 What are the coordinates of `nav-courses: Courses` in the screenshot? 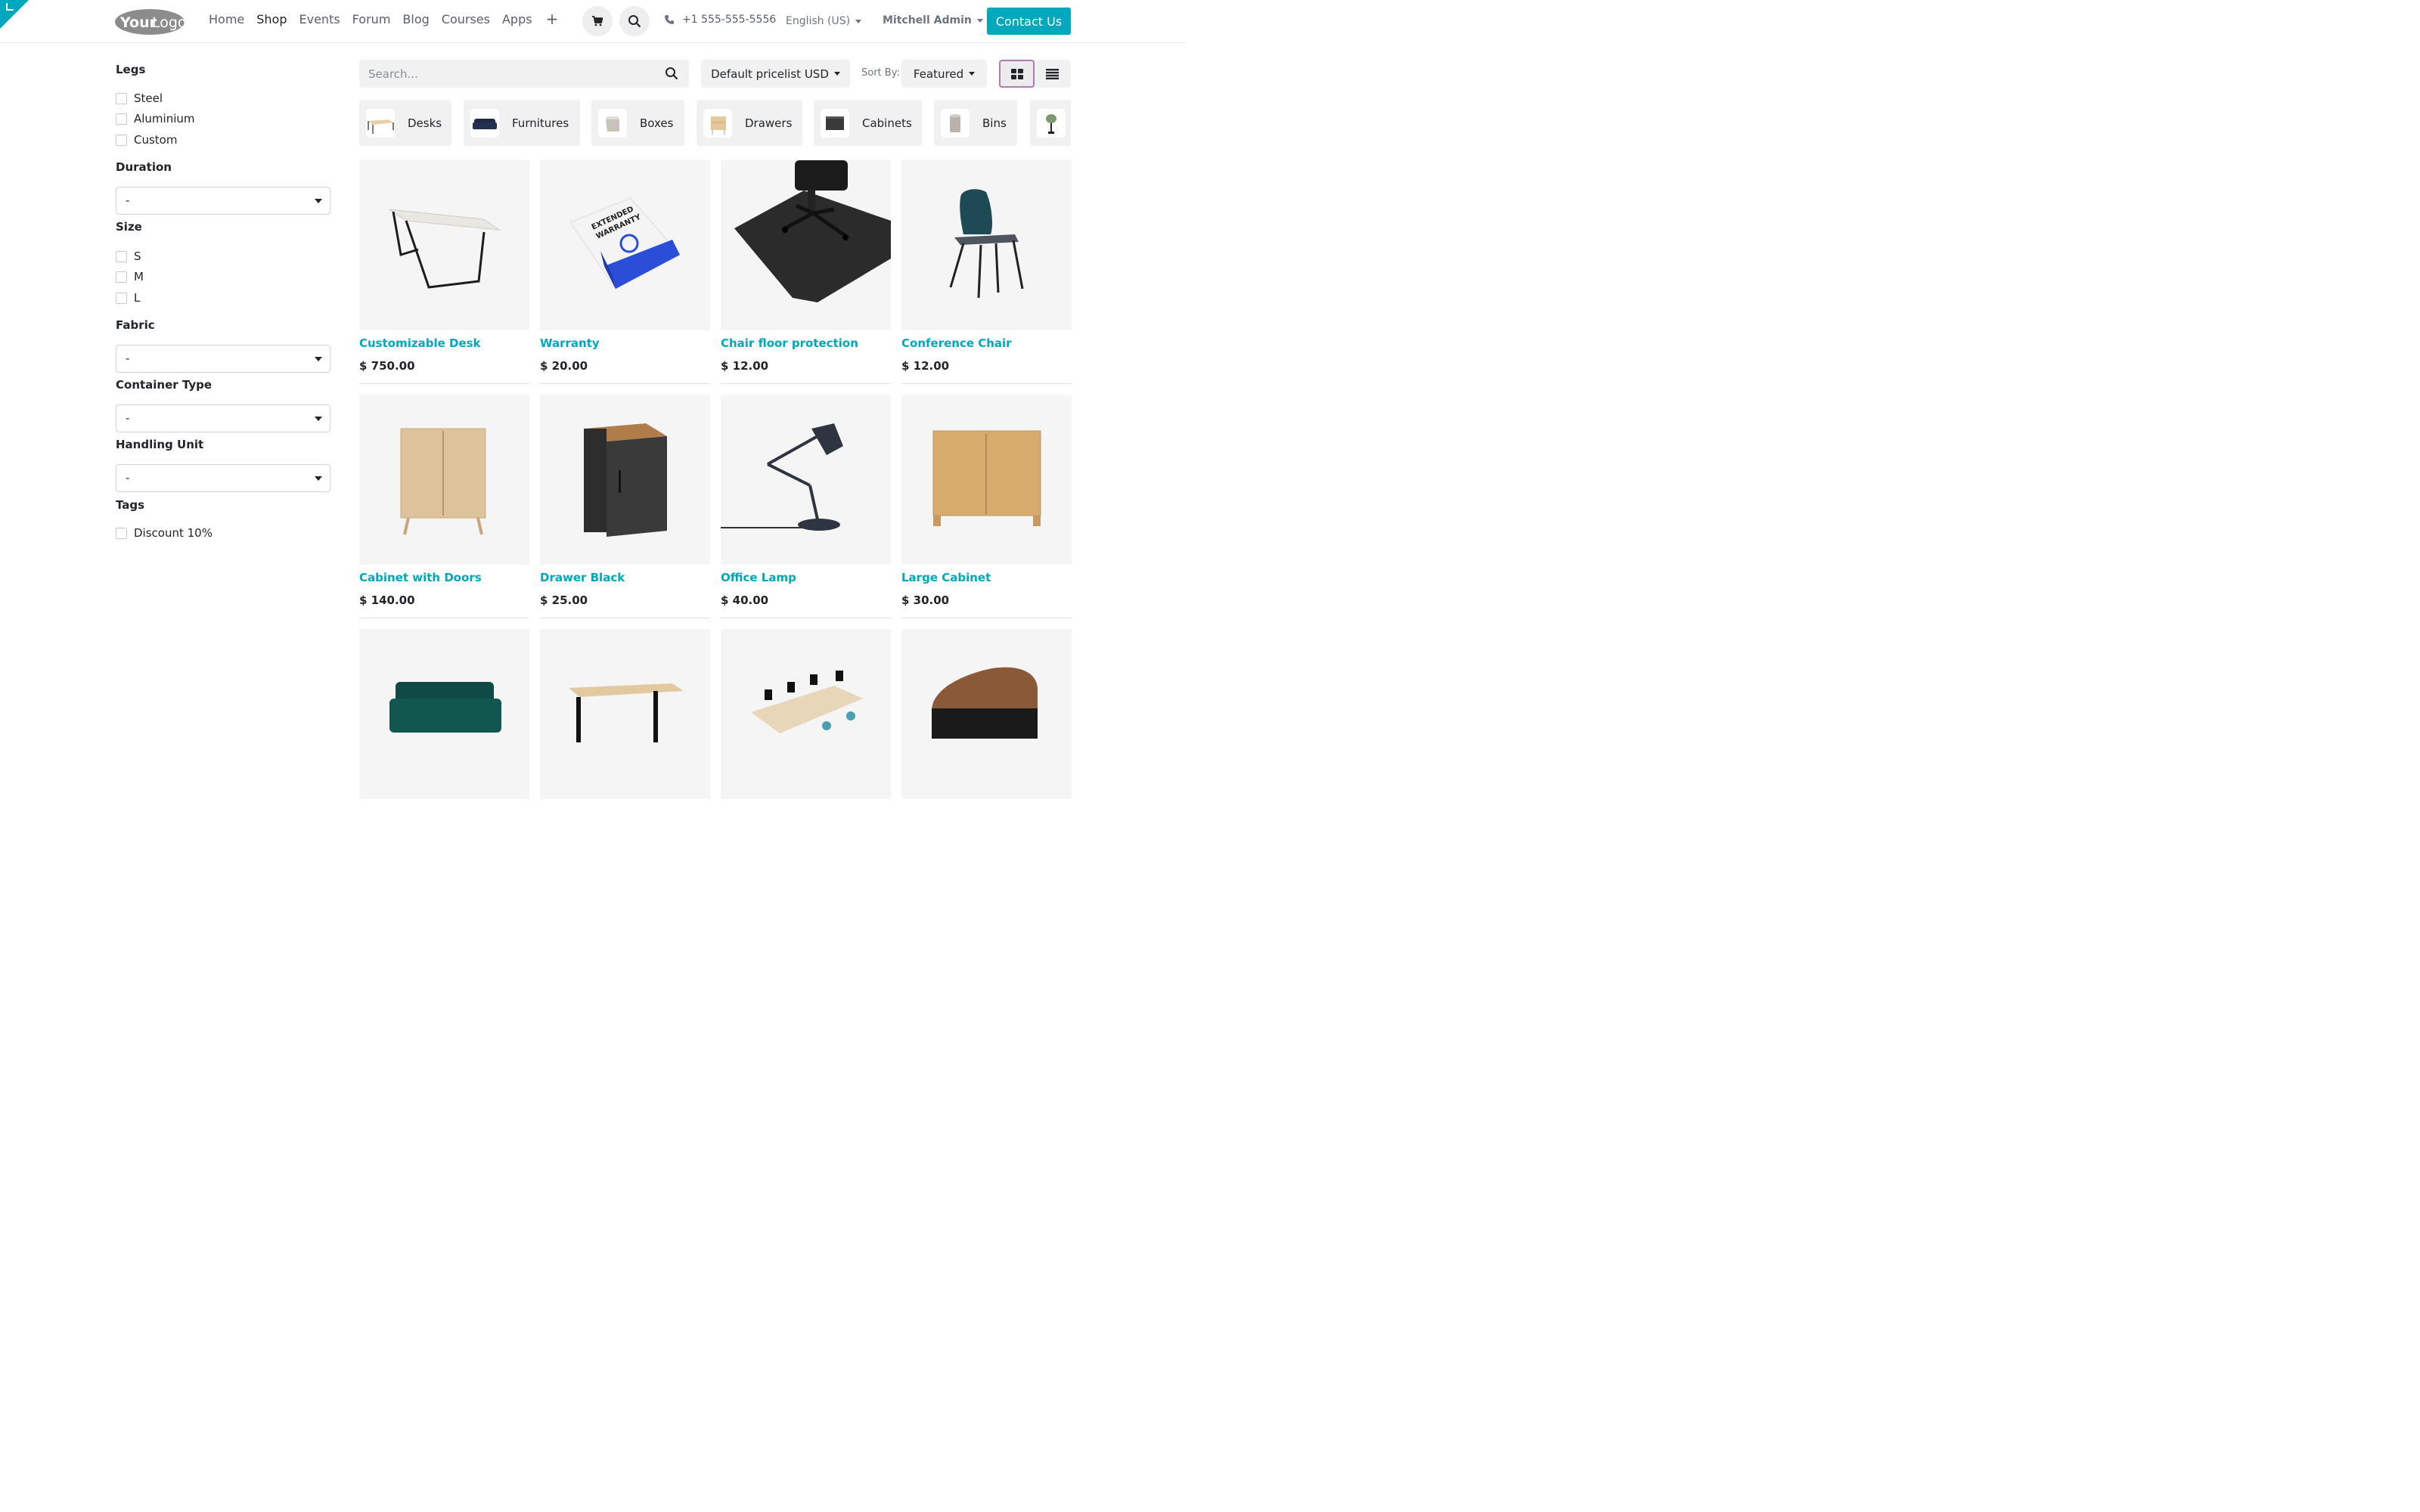 It's located at (466, 19).